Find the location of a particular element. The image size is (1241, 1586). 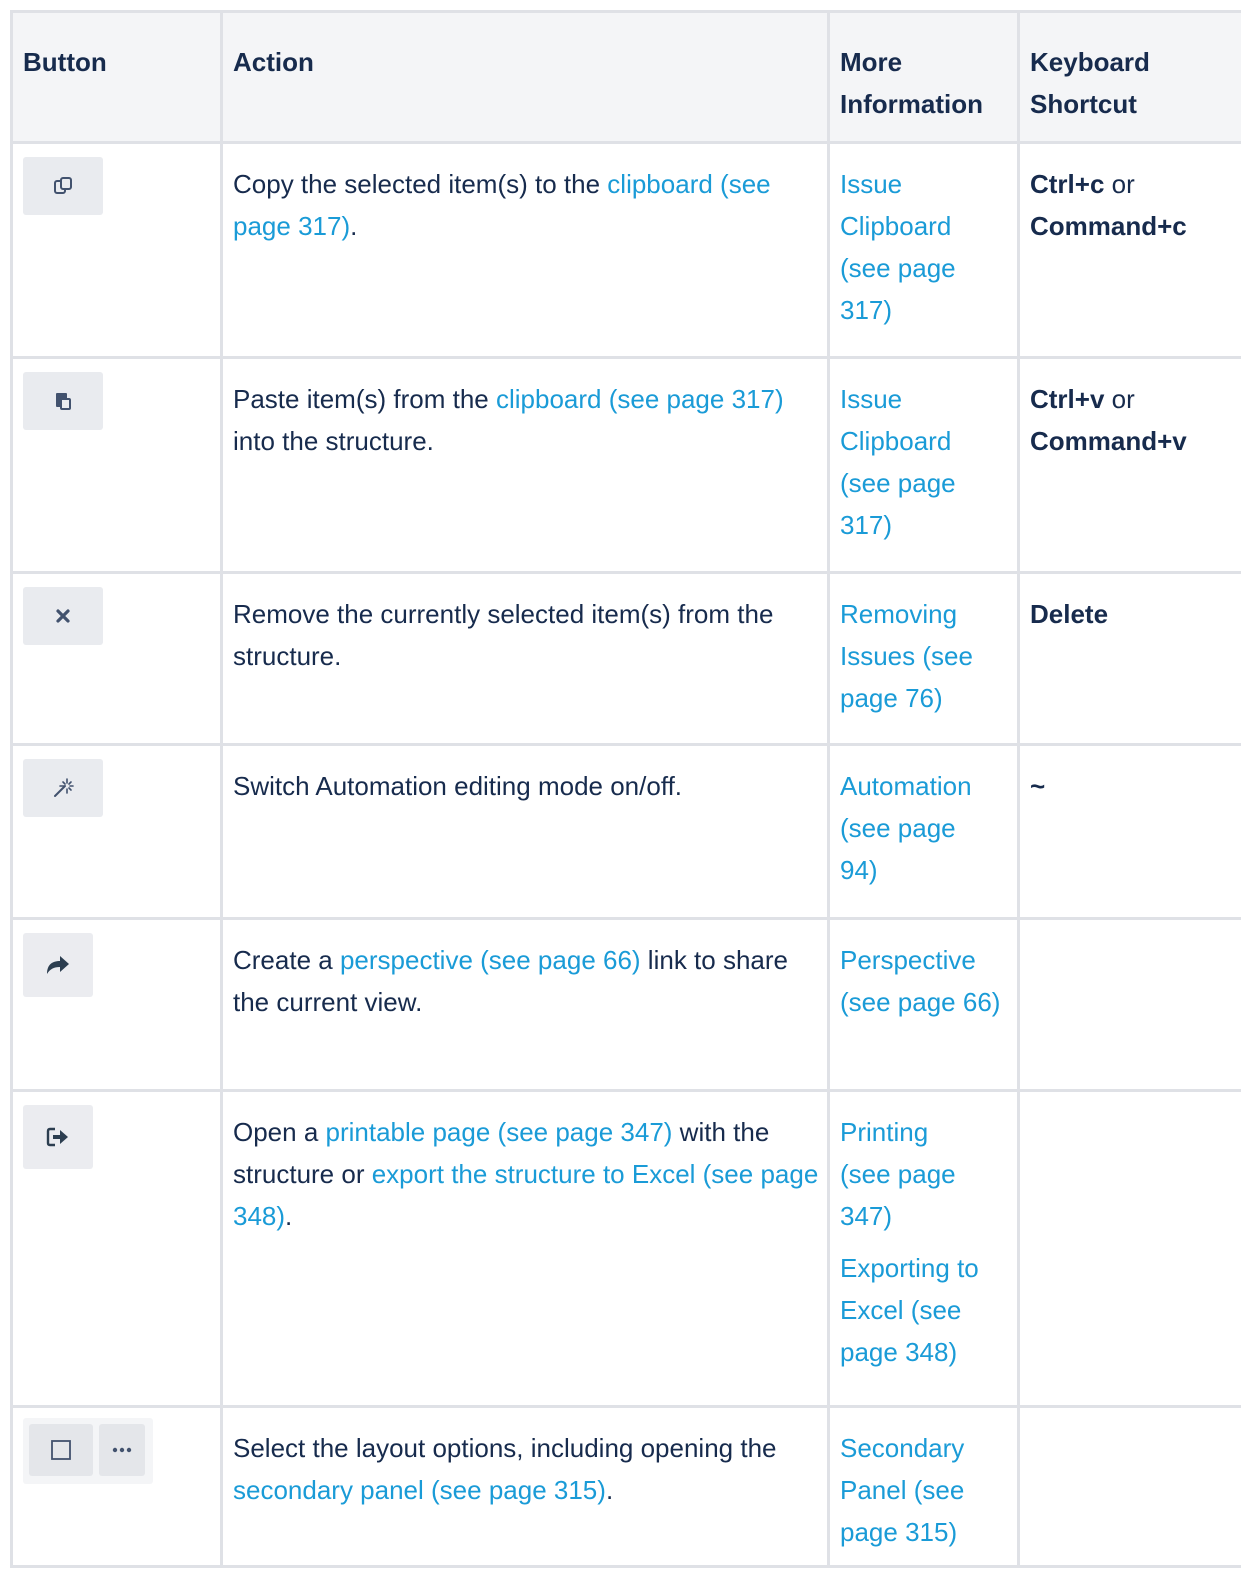

exporting-to-excel-link: Exporting to Excel (see page 348) is located at coordinates (922, 1310).